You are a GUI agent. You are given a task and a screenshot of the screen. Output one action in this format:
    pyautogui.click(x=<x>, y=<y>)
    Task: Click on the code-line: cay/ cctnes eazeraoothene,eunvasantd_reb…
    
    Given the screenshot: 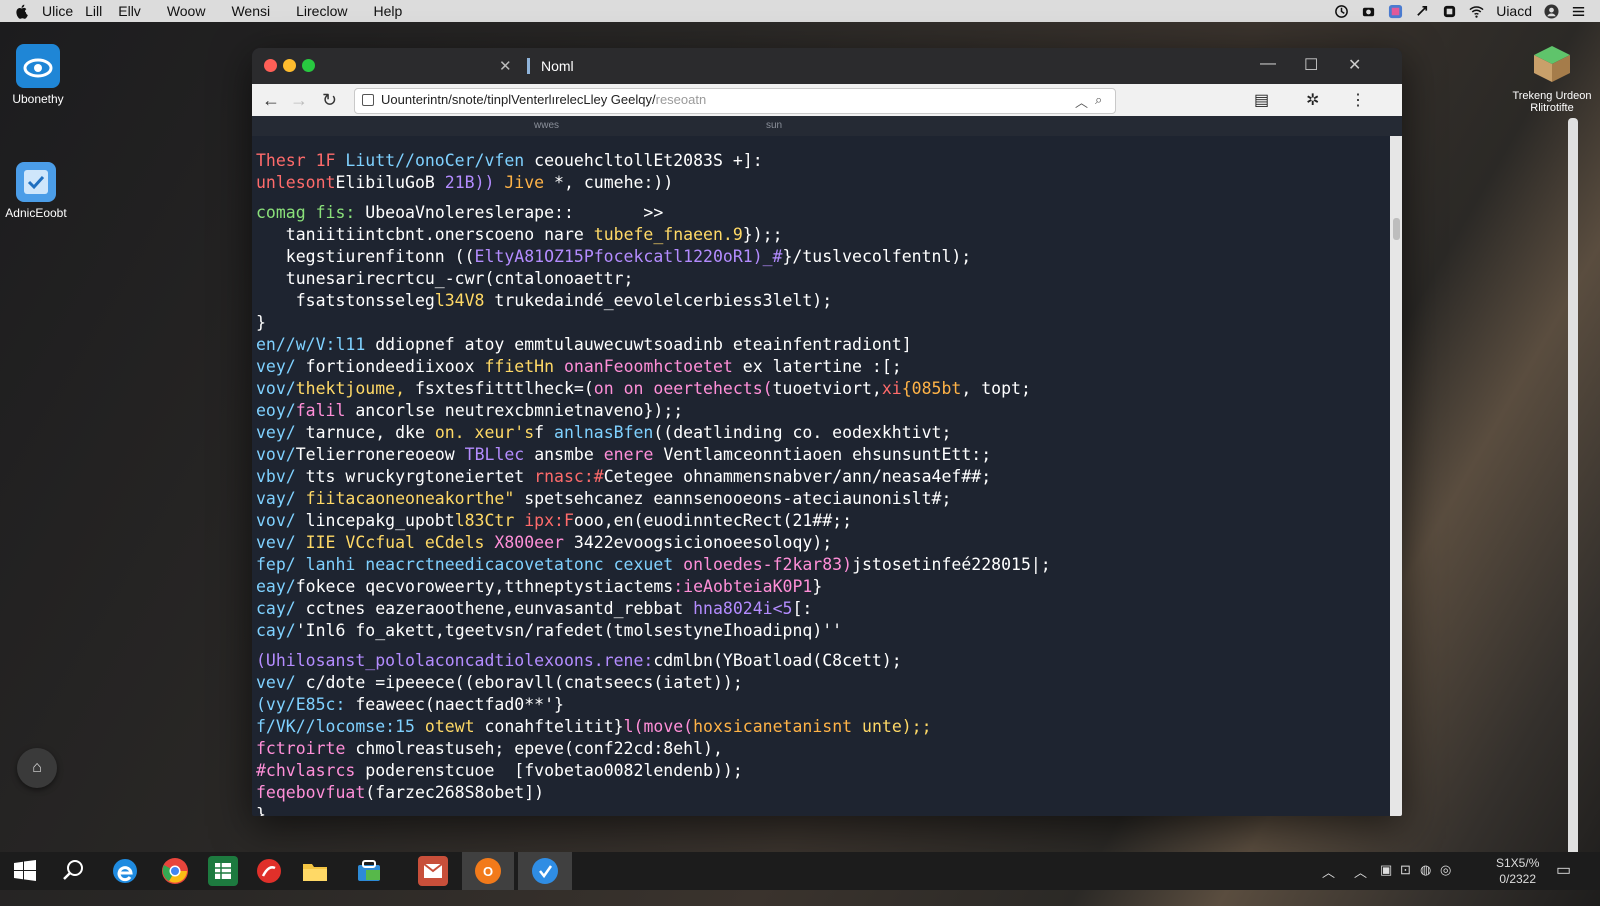 What is the action you would take?
    pyautogui.click(x=813, y=609)
    